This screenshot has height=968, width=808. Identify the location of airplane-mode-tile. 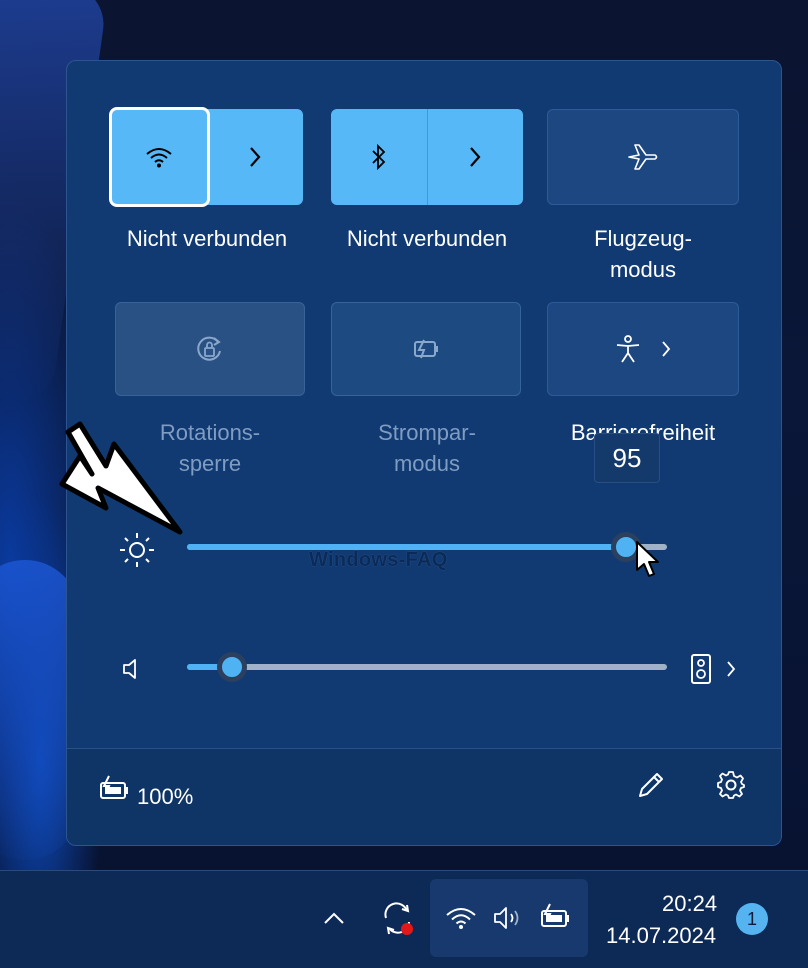
(643, 157).